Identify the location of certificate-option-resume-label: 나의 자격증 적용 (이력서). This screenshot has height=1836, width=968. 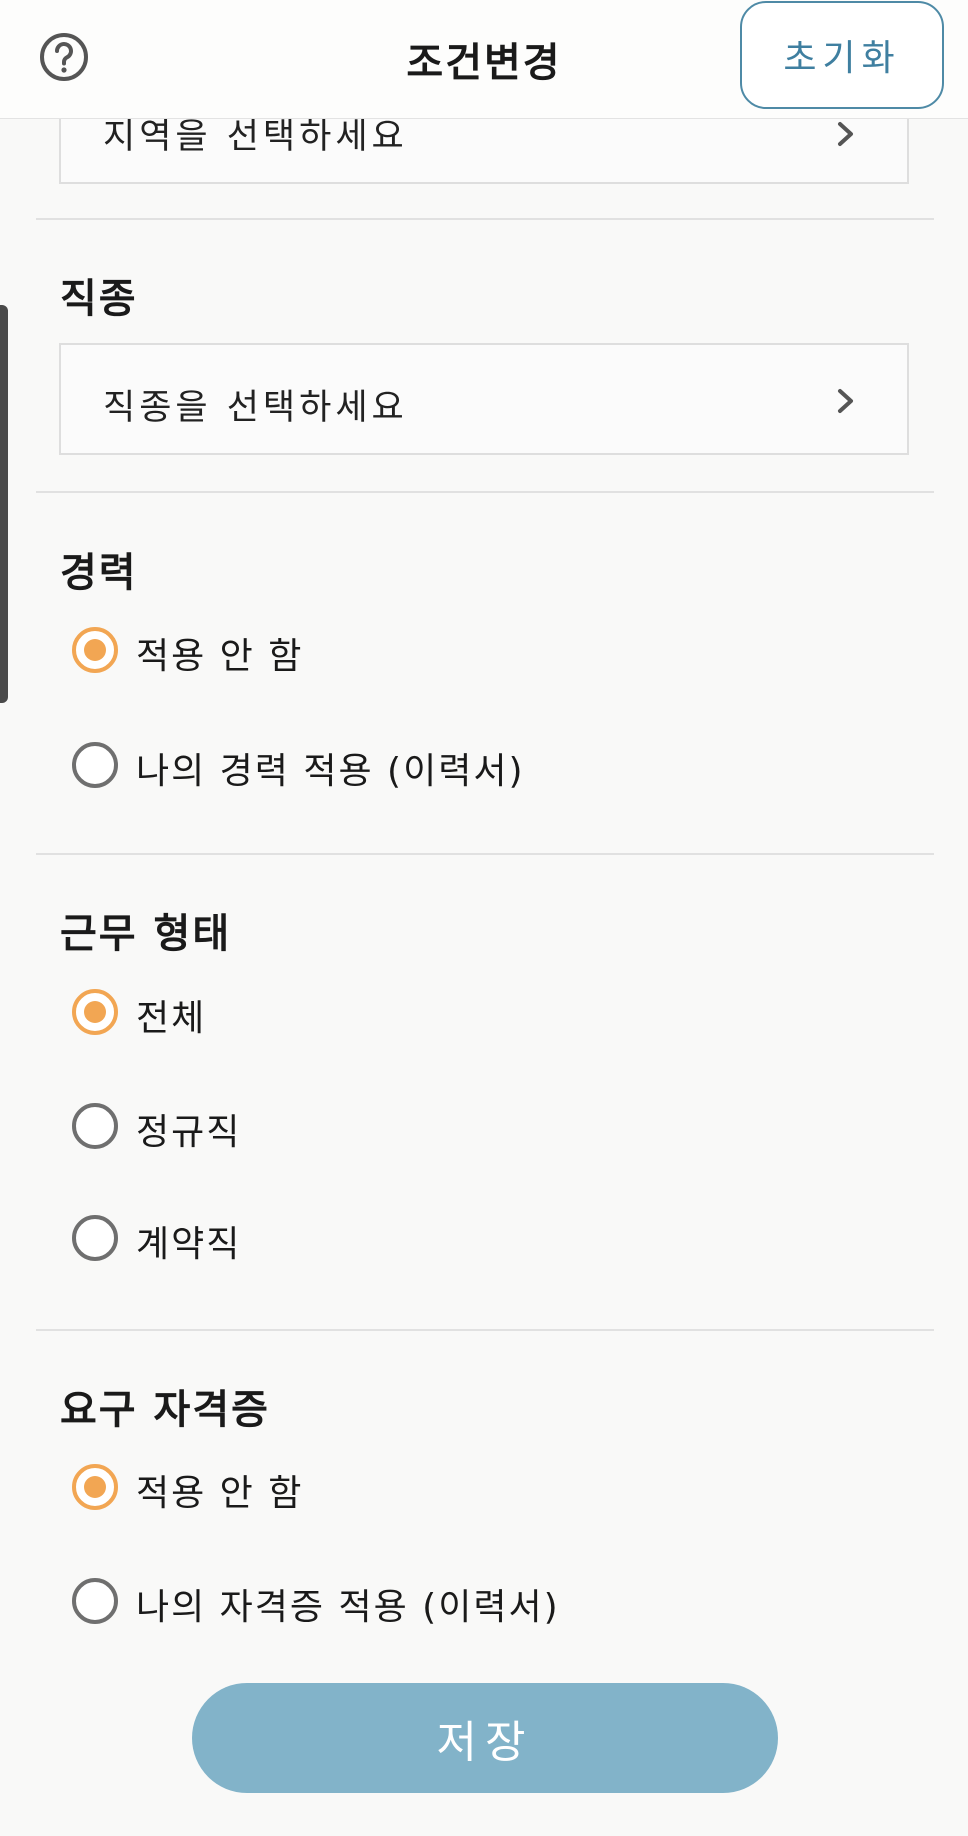
(348, 1607).